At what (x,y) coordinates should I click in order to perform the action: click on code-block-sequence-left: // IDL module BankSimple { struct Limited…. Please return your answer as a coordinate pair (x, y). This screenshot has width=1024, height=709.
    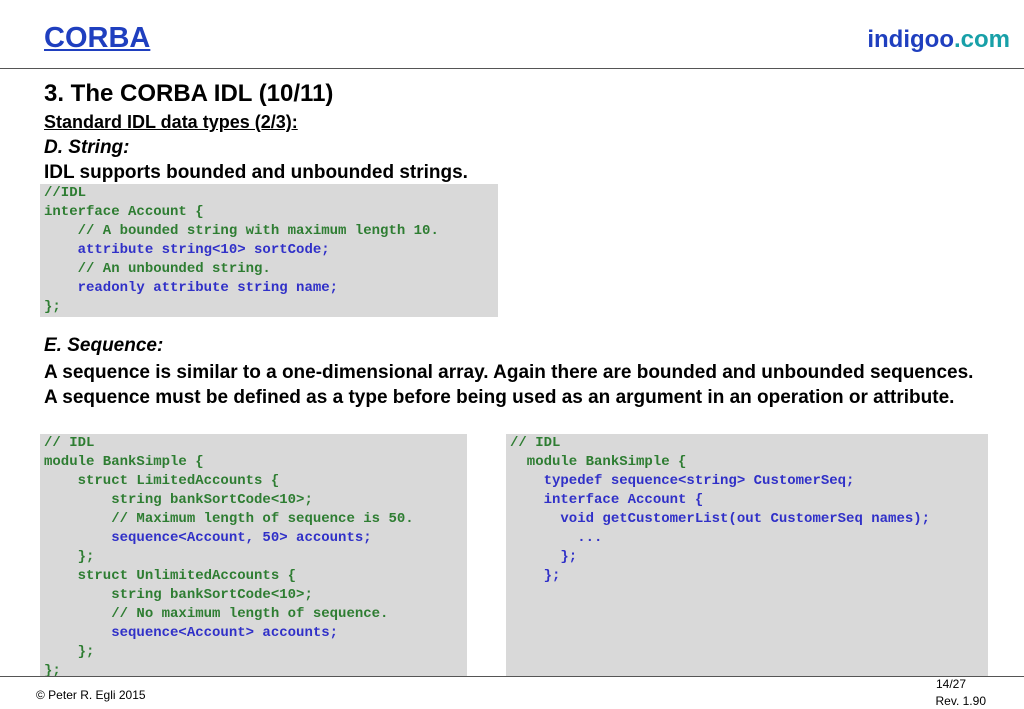
    Looking at the image, I should click on (253, 555).